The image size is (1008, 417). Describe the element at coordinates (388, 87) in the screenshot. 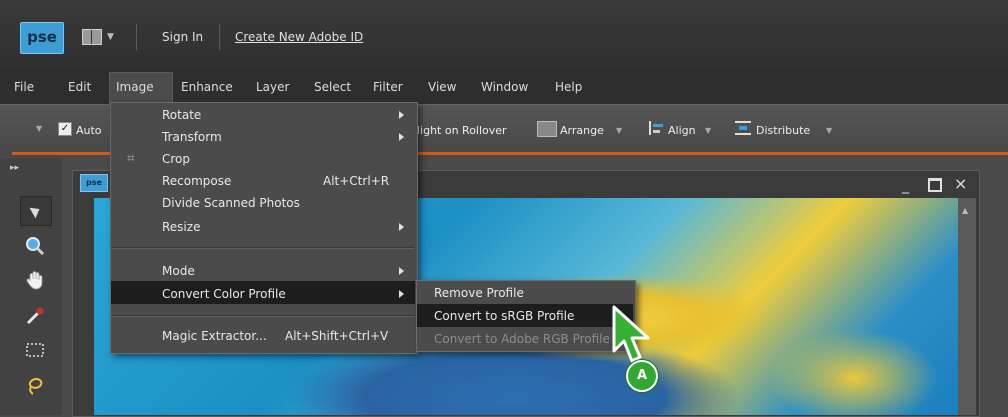

I see `menu-filter: Filter` at that location.